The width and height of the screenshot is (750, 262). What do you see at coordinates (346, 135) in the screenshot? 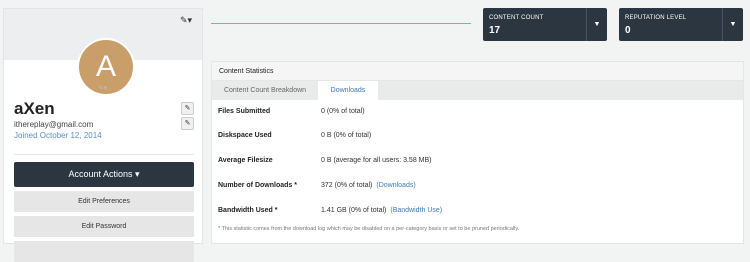
I see `stat-value: 0 B (0% of total)` at bounding box center [346, 135].